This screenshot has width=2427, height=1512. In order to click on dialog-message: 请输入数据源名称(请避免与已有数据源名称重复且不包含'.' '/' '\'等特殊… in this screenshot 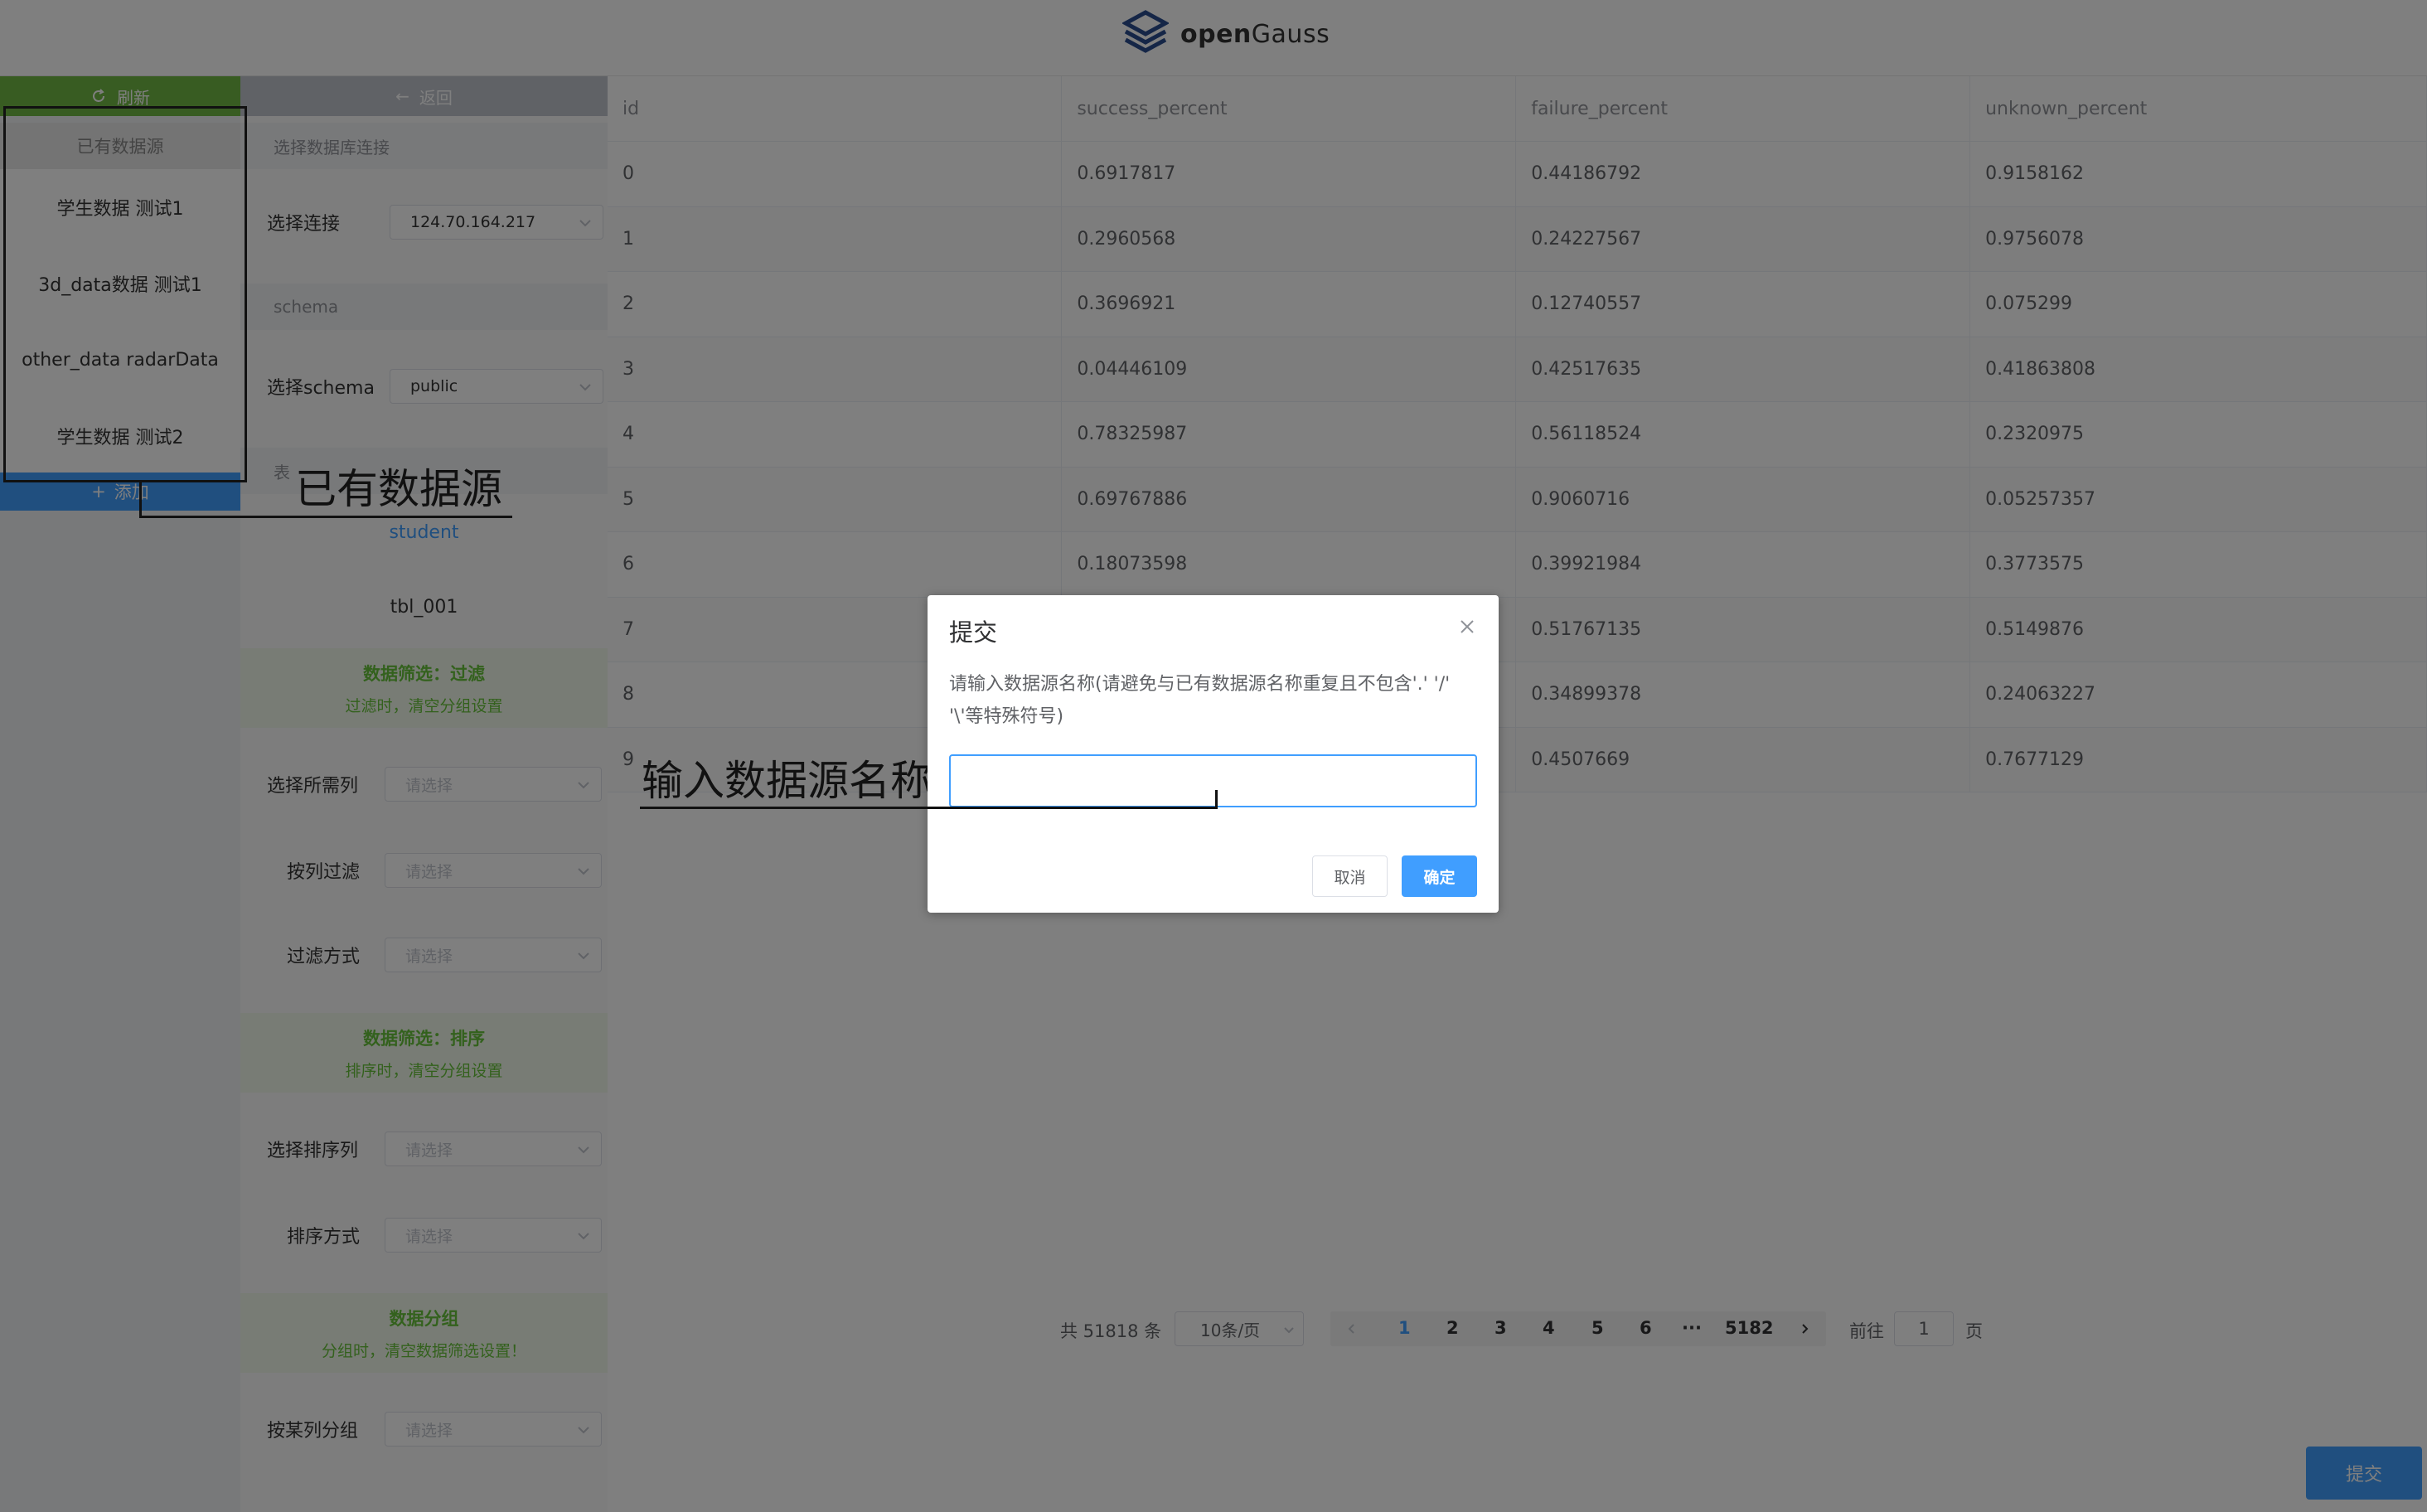, I will do `click(1200, 700)`.